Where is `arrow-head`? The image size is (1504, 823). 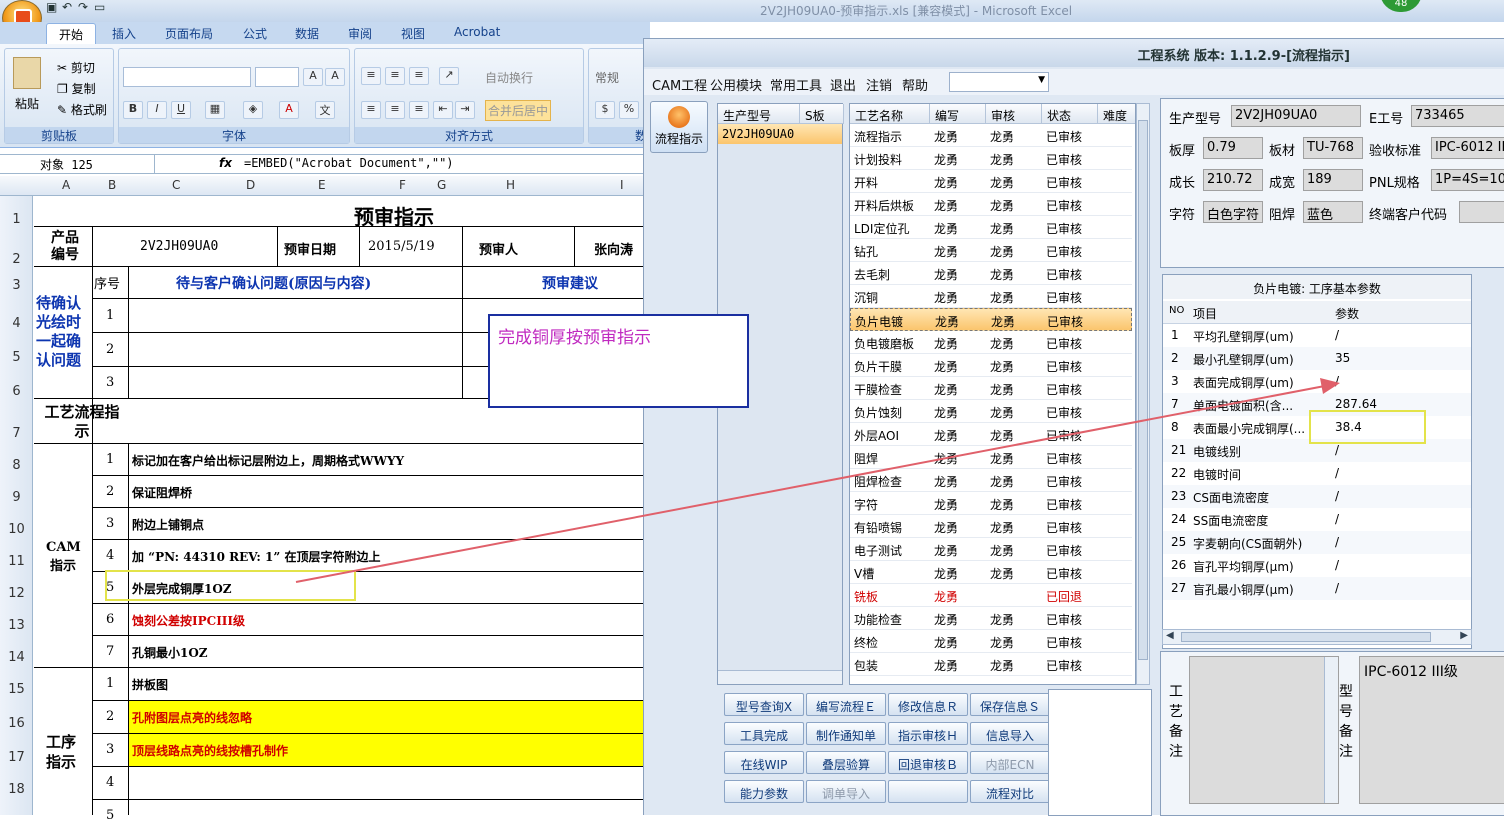 arrow-head is located at coordinates (1330, 386).